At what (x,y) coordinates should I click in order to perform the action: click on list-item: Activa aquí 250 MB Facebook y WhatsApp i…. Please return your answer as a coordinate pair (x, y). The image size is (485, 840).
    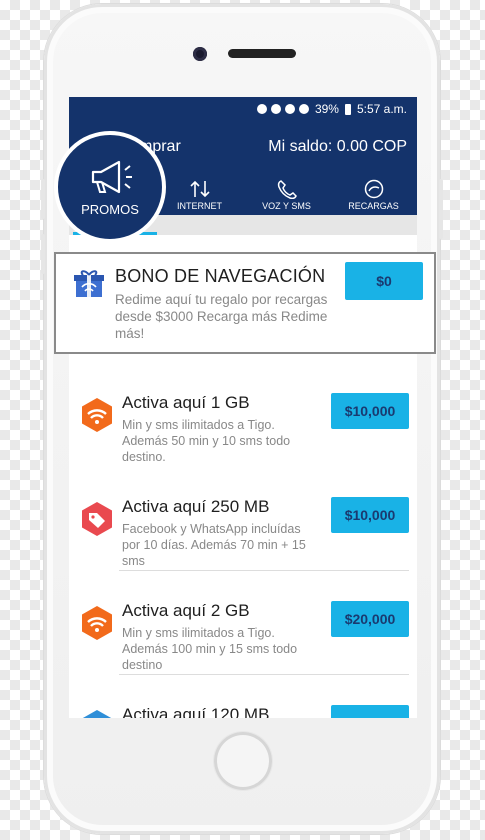
    Looking at the image, I should click on (243, 539).